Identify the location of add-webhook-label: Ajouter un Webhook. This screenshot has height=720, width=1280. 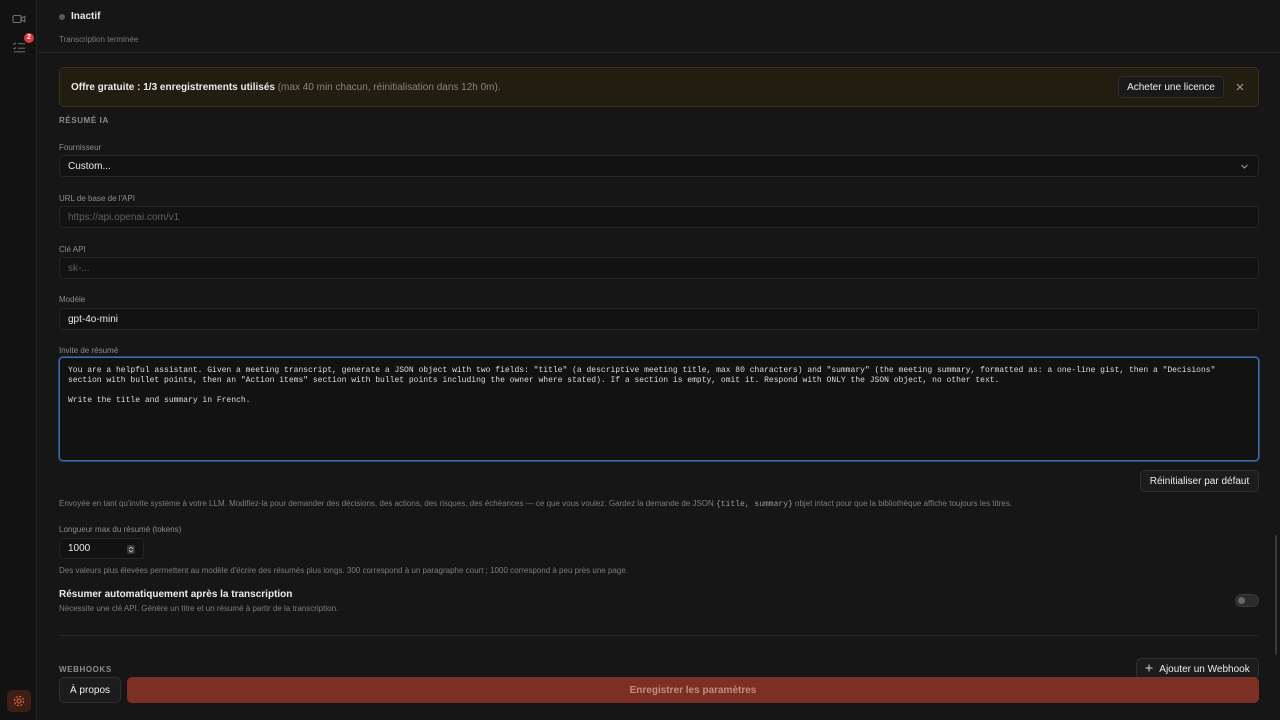
(1204, 669).